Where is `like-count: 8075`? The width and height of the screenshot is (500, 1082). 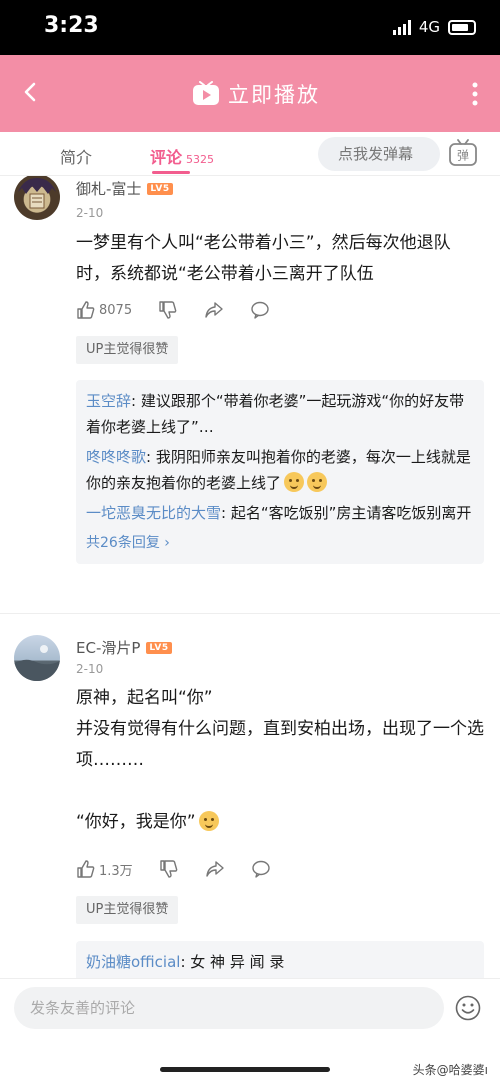 like-count: 8075 is located at coordinates (116, 310).